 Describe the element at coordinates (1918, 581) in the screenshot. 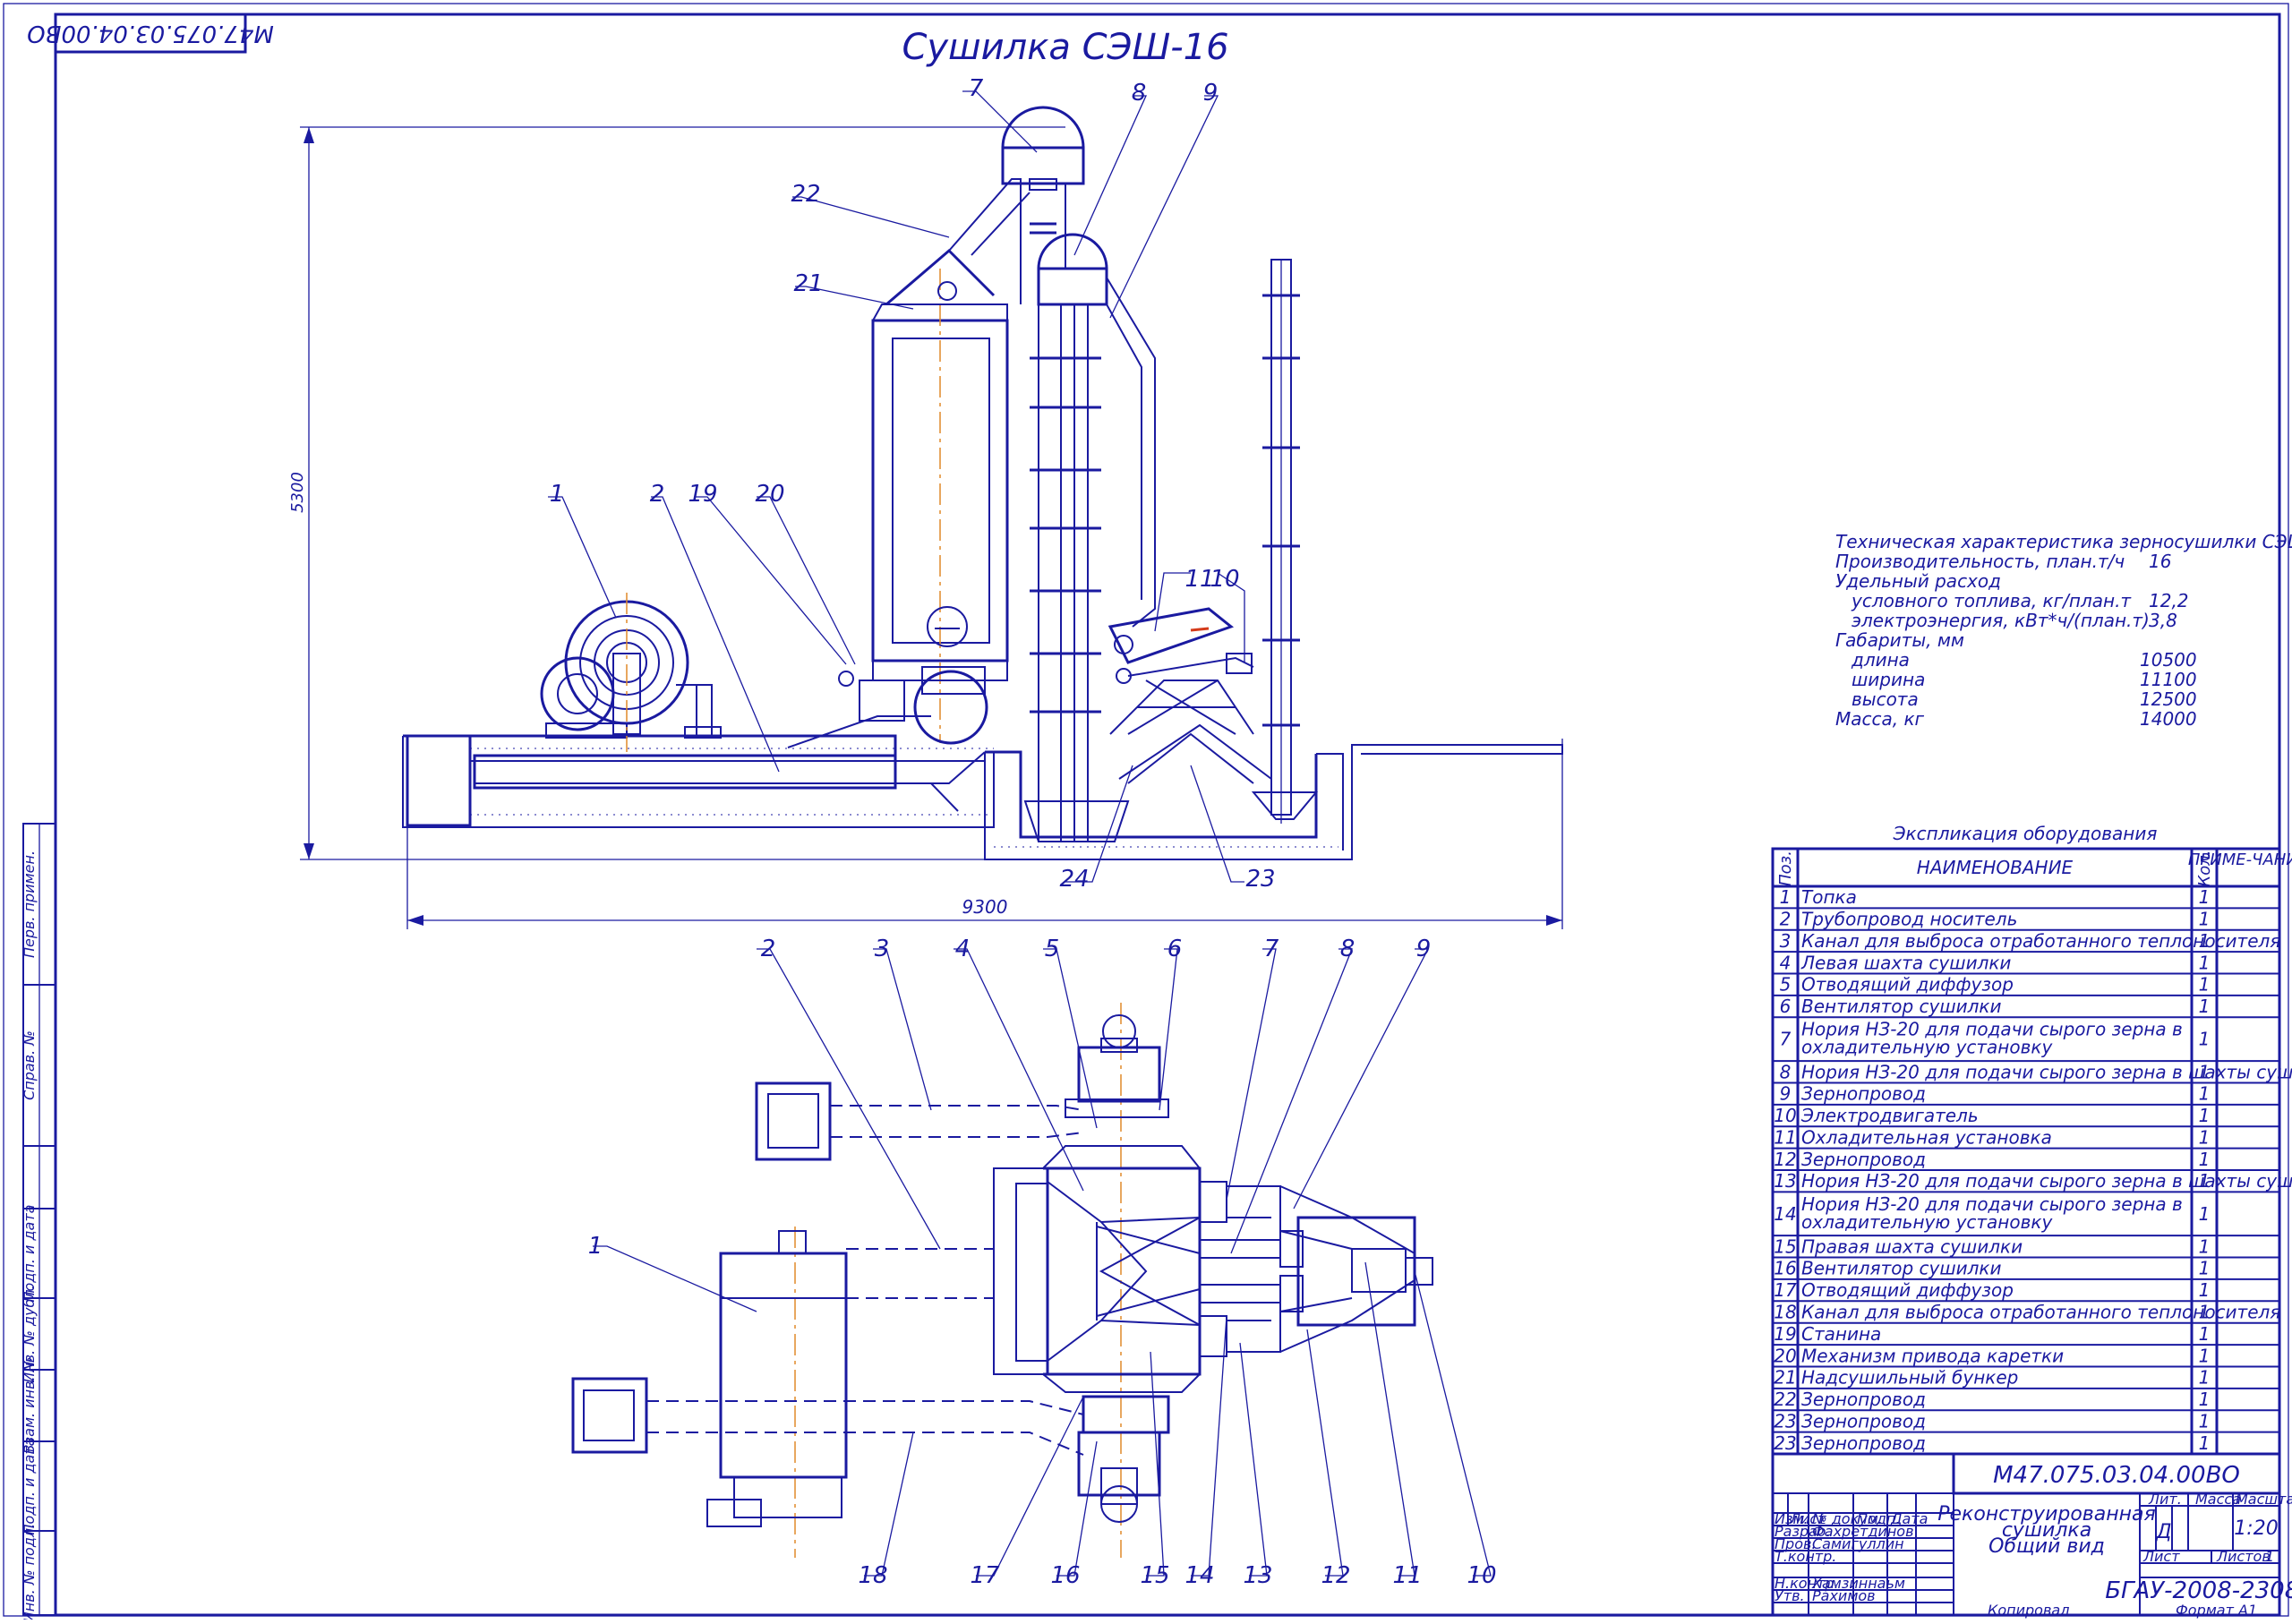

I see `spec-label-1: Удельный расход` at that location.